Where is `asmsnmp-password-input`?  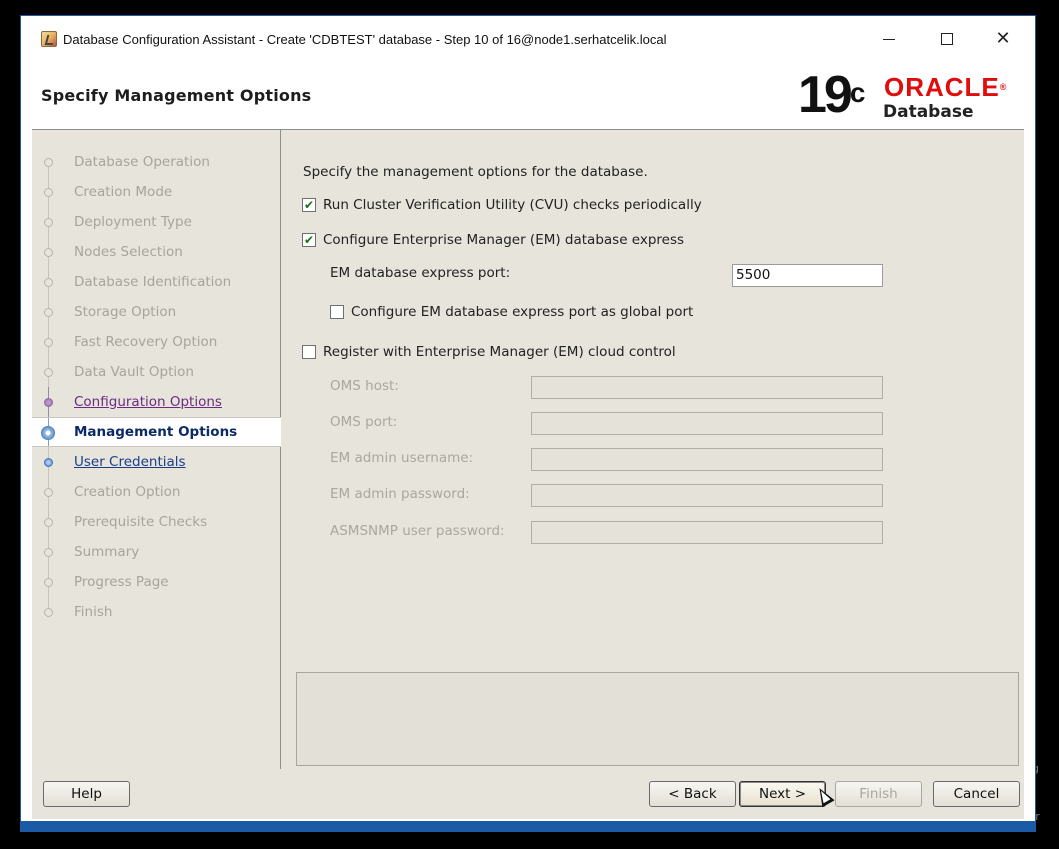 asmsnmp-password-input is located at coordinates (707, 532).